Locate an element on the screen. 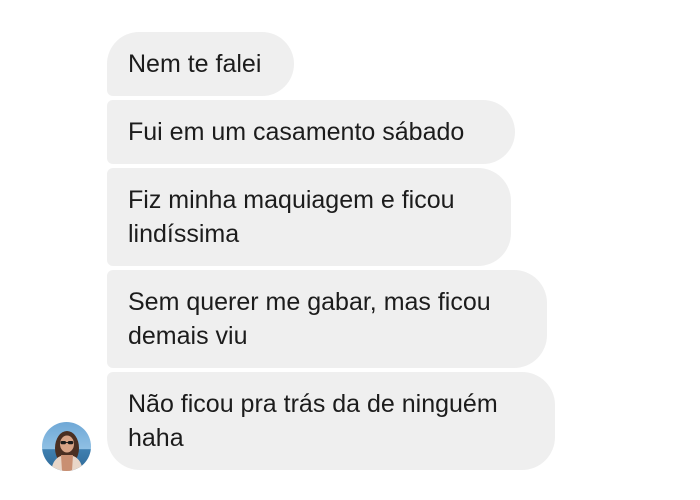 This screenshot has height=500, width=700. profile-photo-icon is located at coordinates (66, 446).